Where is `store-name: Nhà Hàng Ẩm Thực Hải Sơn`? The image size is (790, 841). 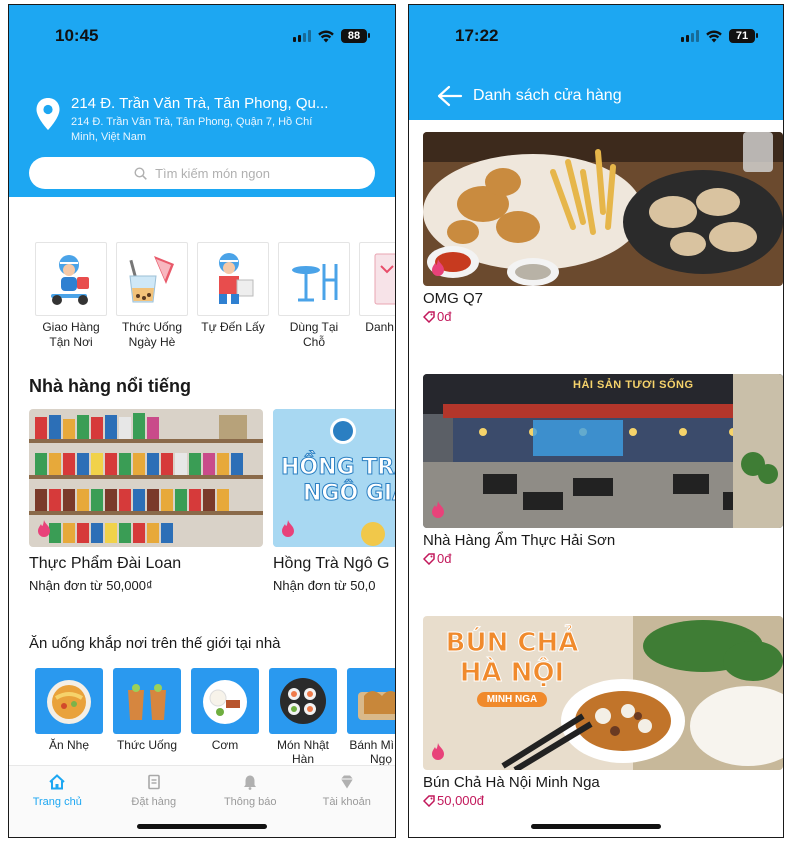 store-name: Nhà Hàng Ẩm Thực Hải Sơn is located at coordinates (519, 540).